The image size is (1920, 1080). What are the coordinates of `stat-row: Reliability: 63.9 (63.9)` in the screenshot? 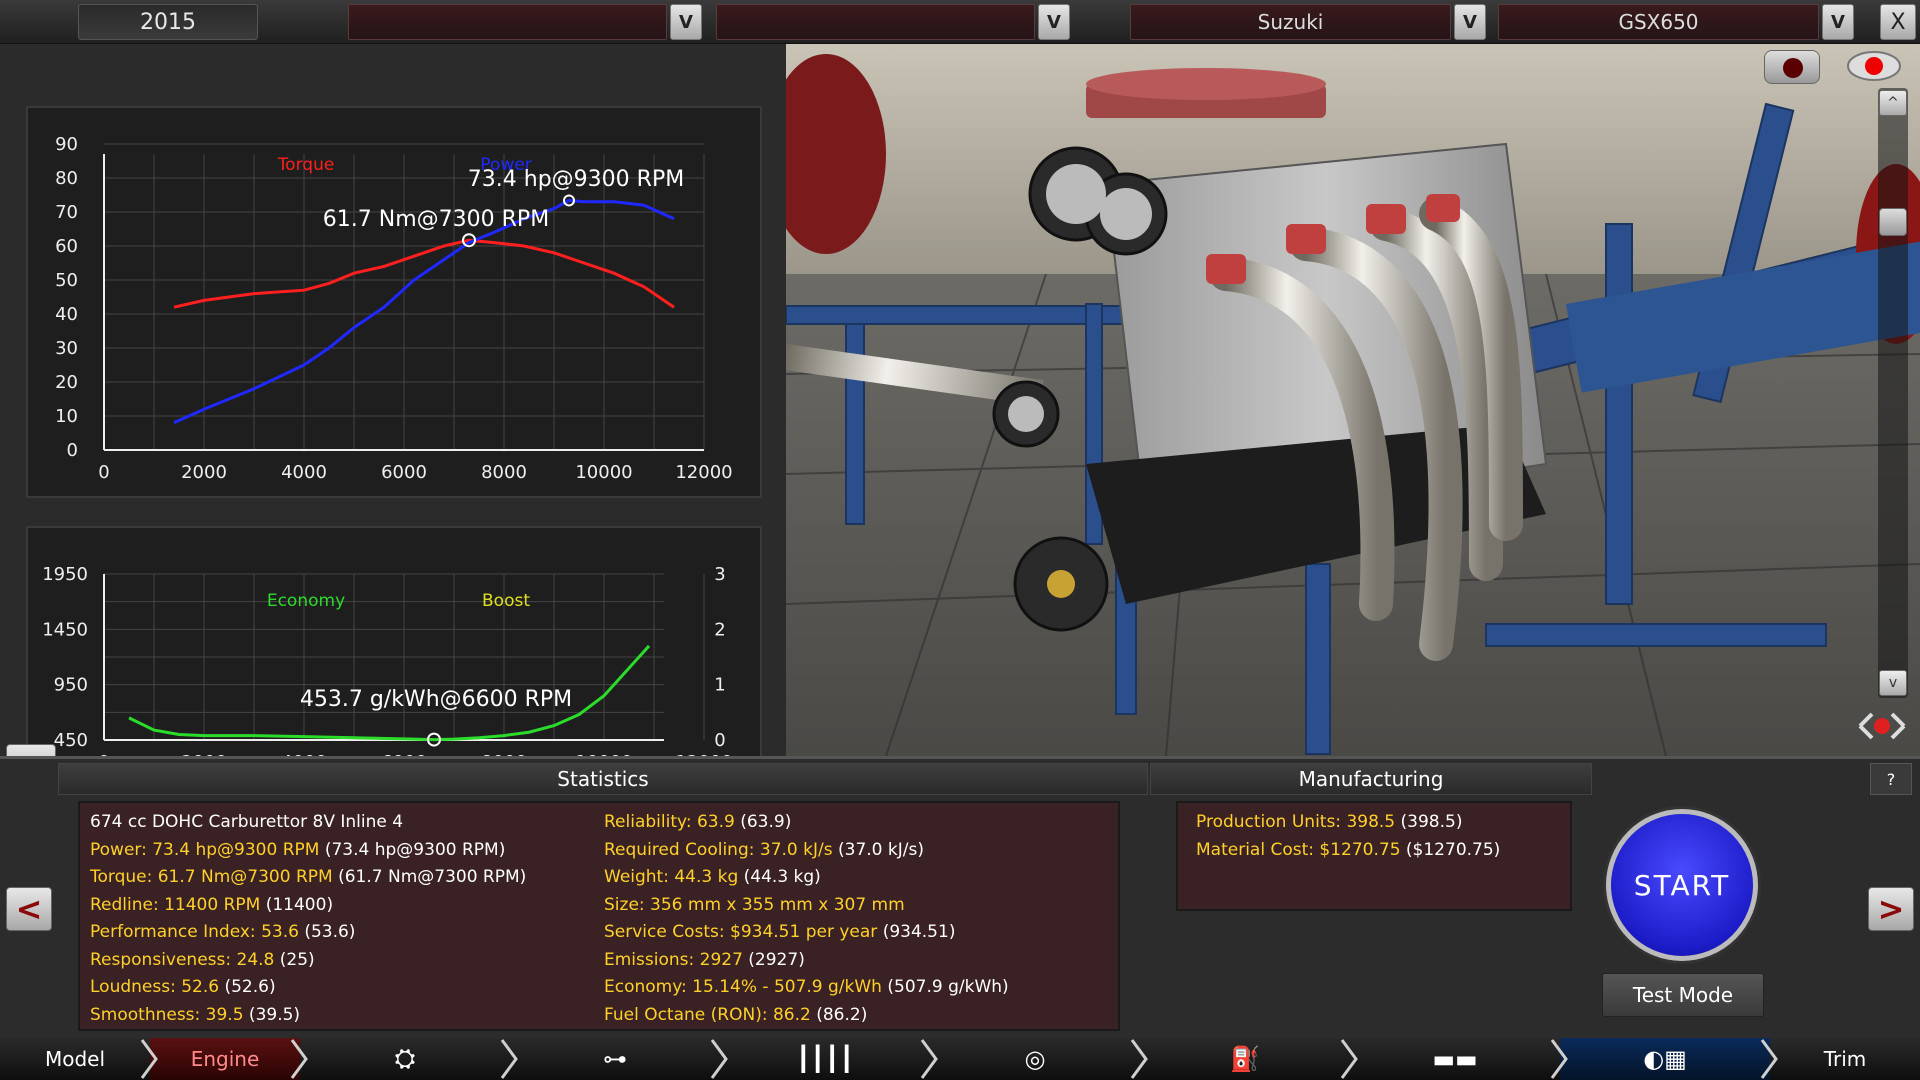 It's located at (806, 823).